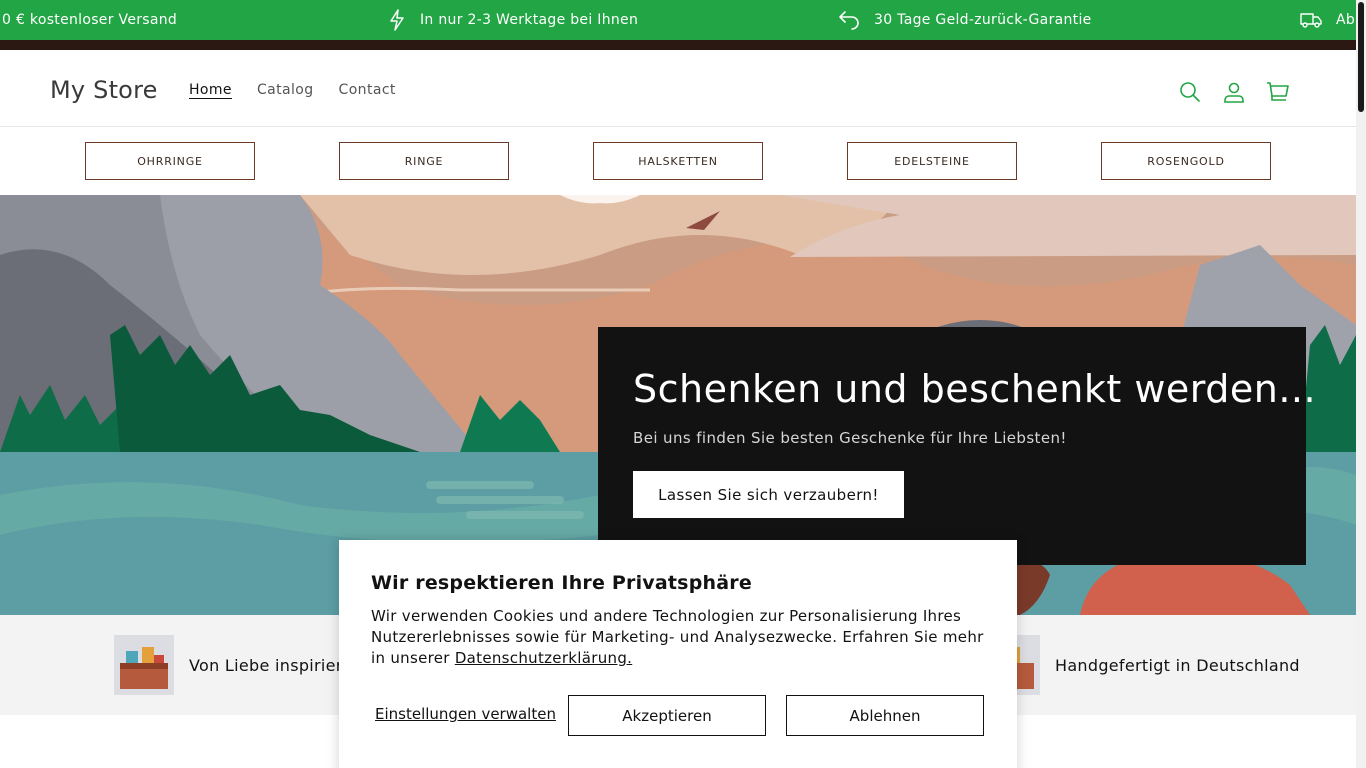  I want to click on announcement-text: In nur 2-3 Werktage bei Ihnen, so click(529, 20).